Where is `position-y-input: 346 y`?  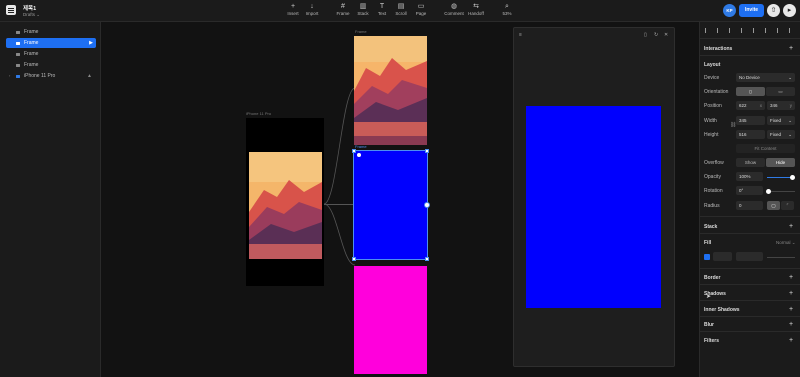 position-y-input: 346 y is located at coordinates (781, 105).